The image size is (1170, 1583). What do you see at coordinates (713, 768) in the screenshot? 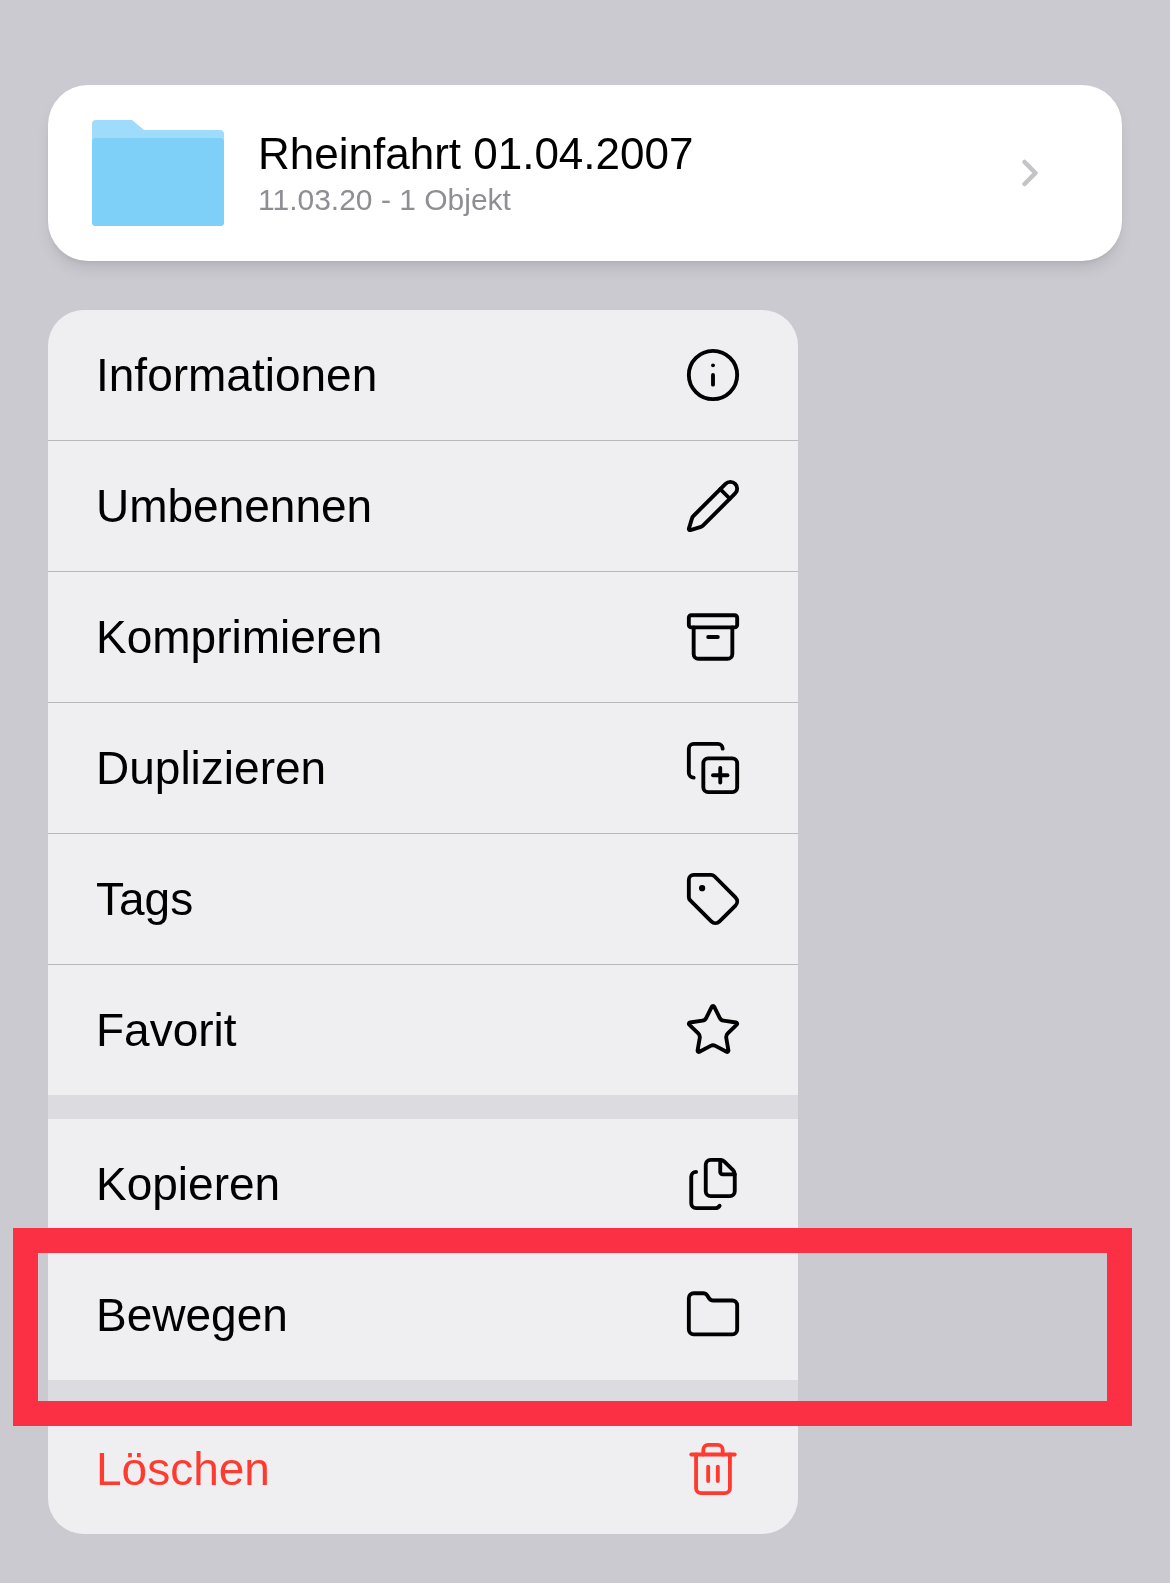
I see `duplicate-icon` at bounding box center [713, 768].